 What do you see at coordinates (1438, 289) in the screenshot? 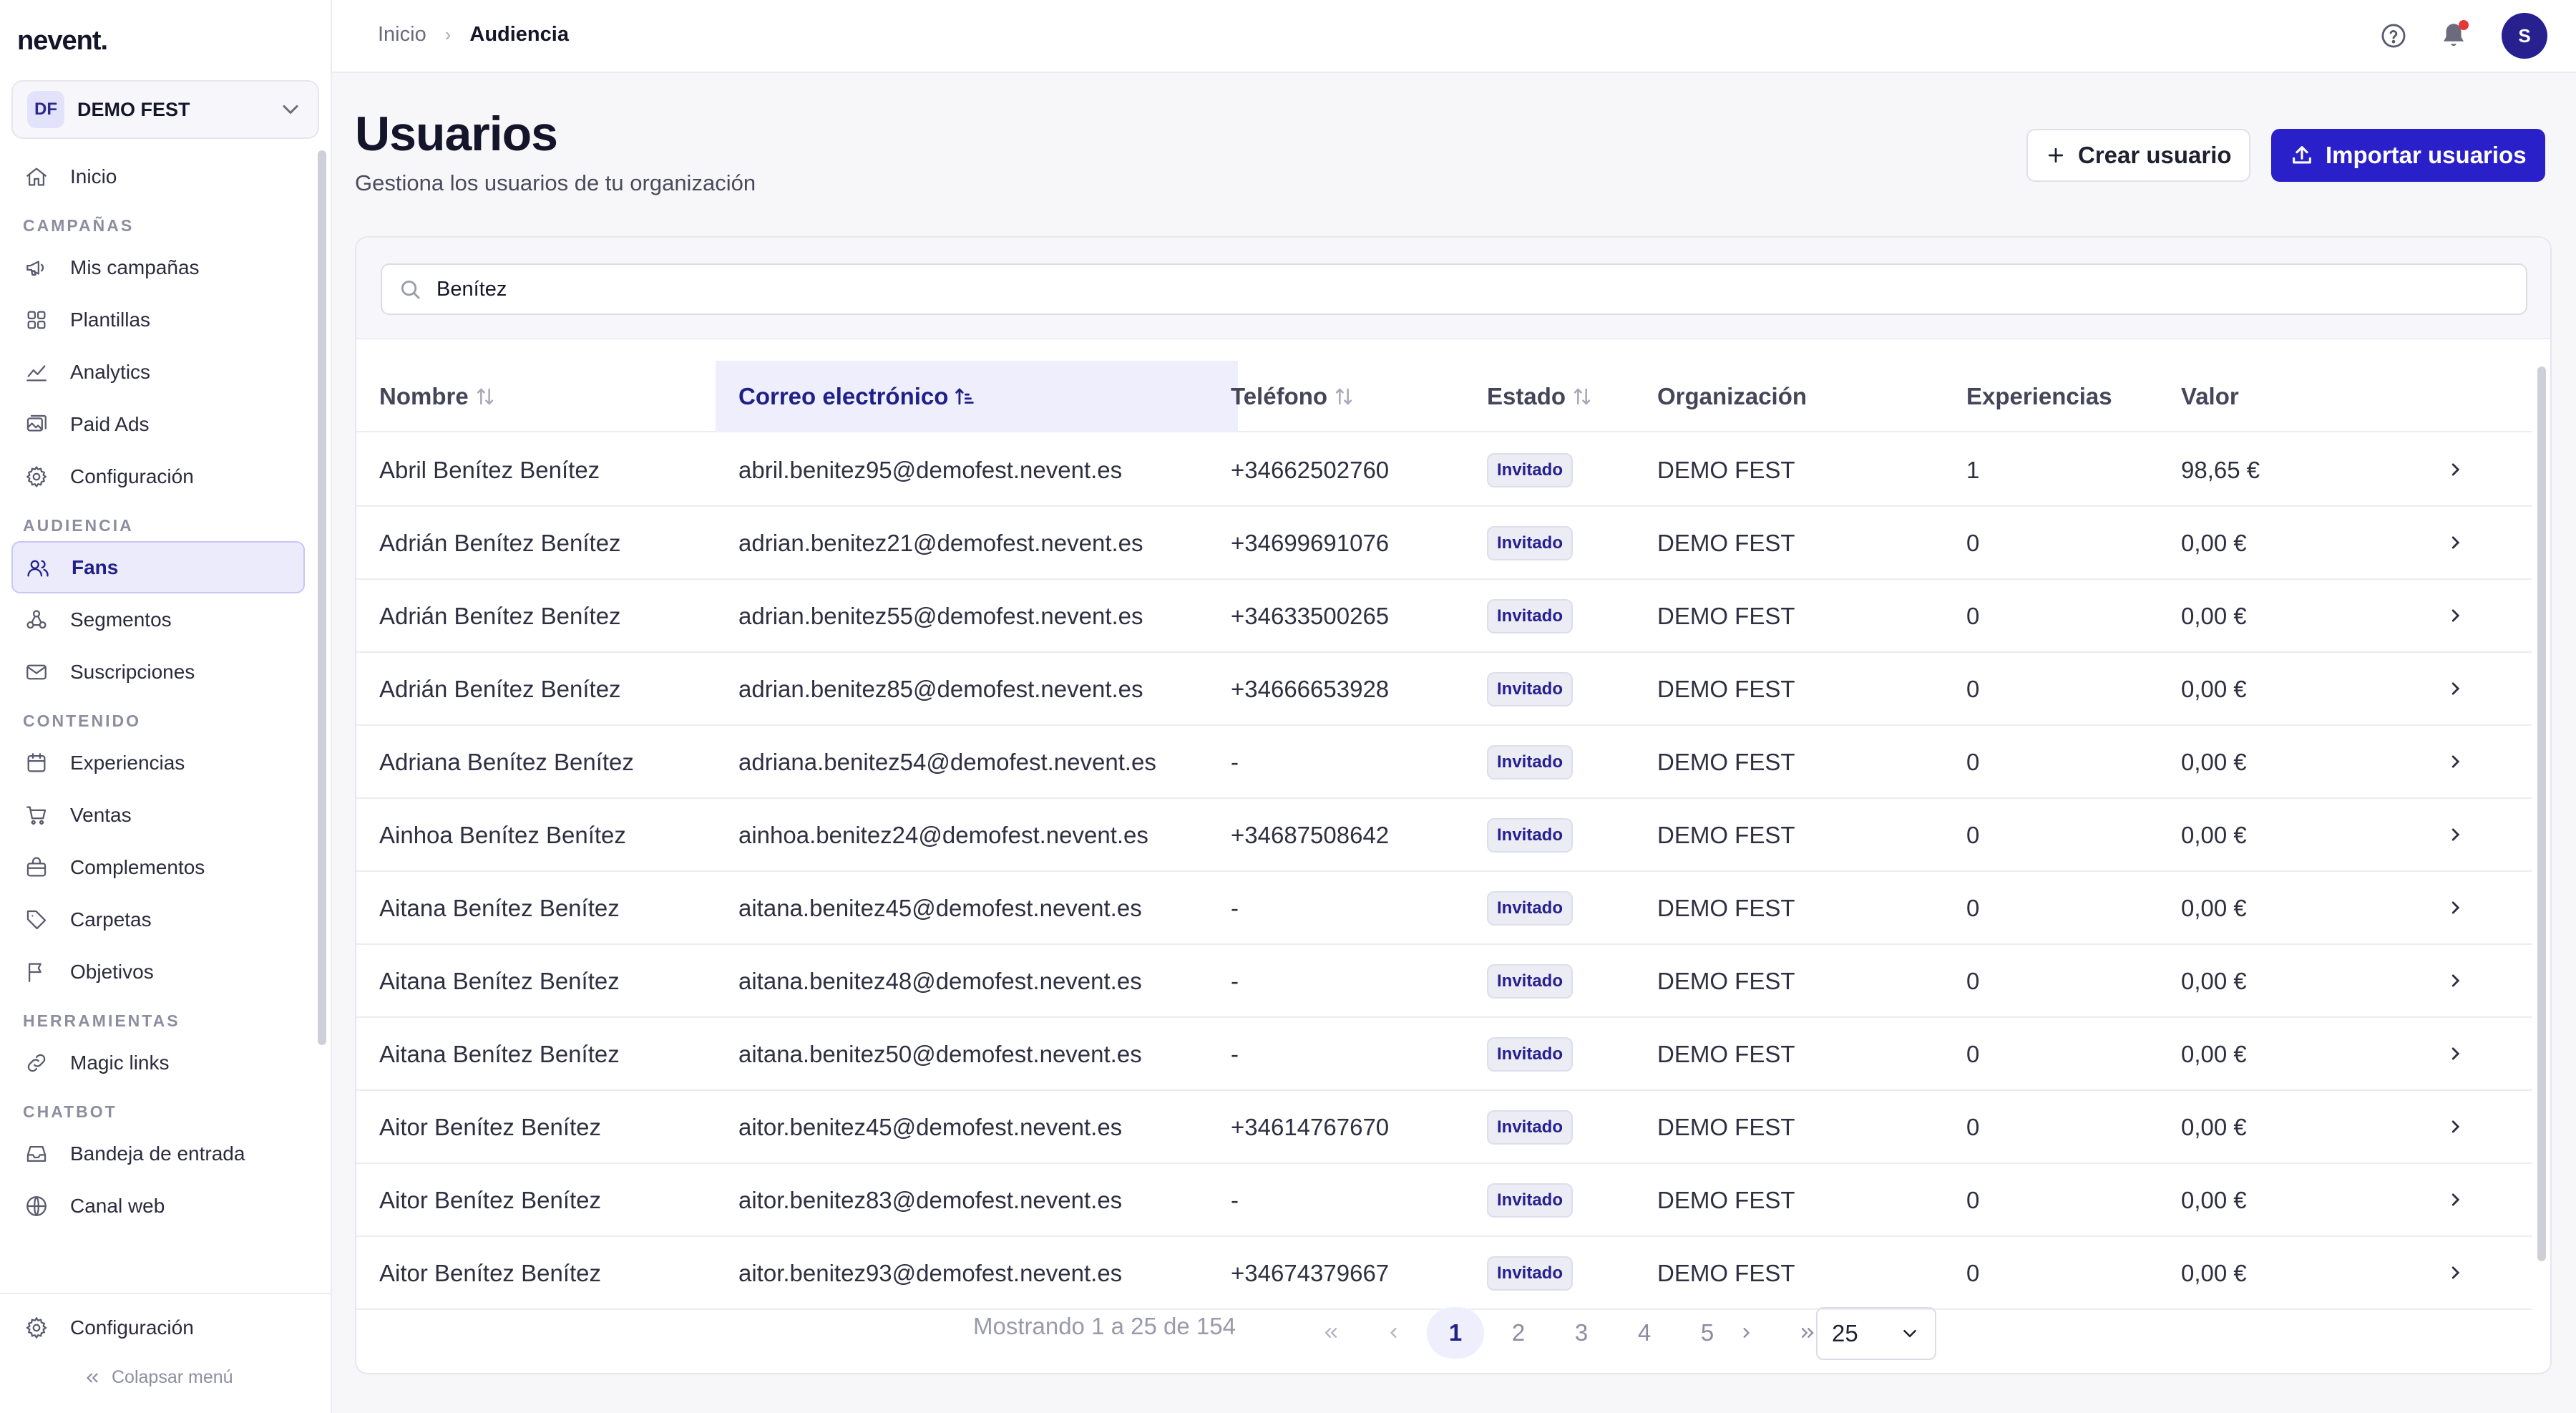
I see `search-input` at bounding box center [1438, 289].